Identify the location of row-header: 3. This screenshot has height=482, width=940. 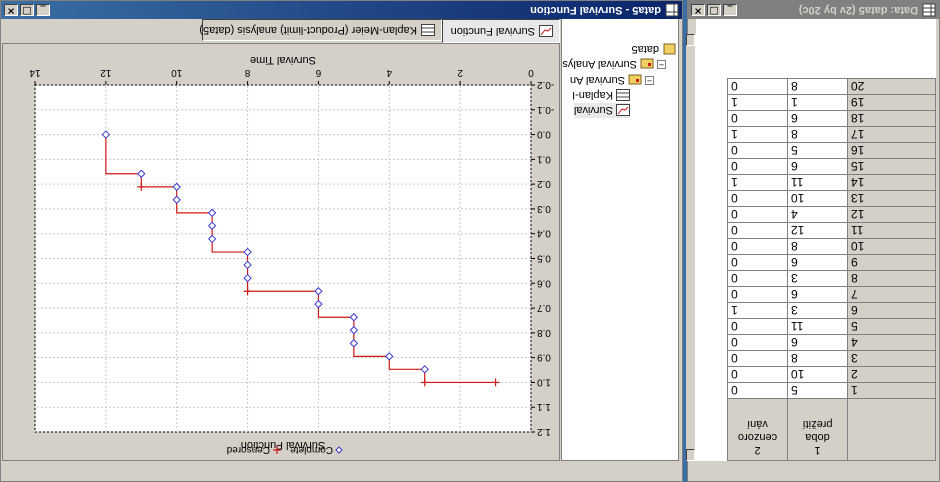
(891, 358).